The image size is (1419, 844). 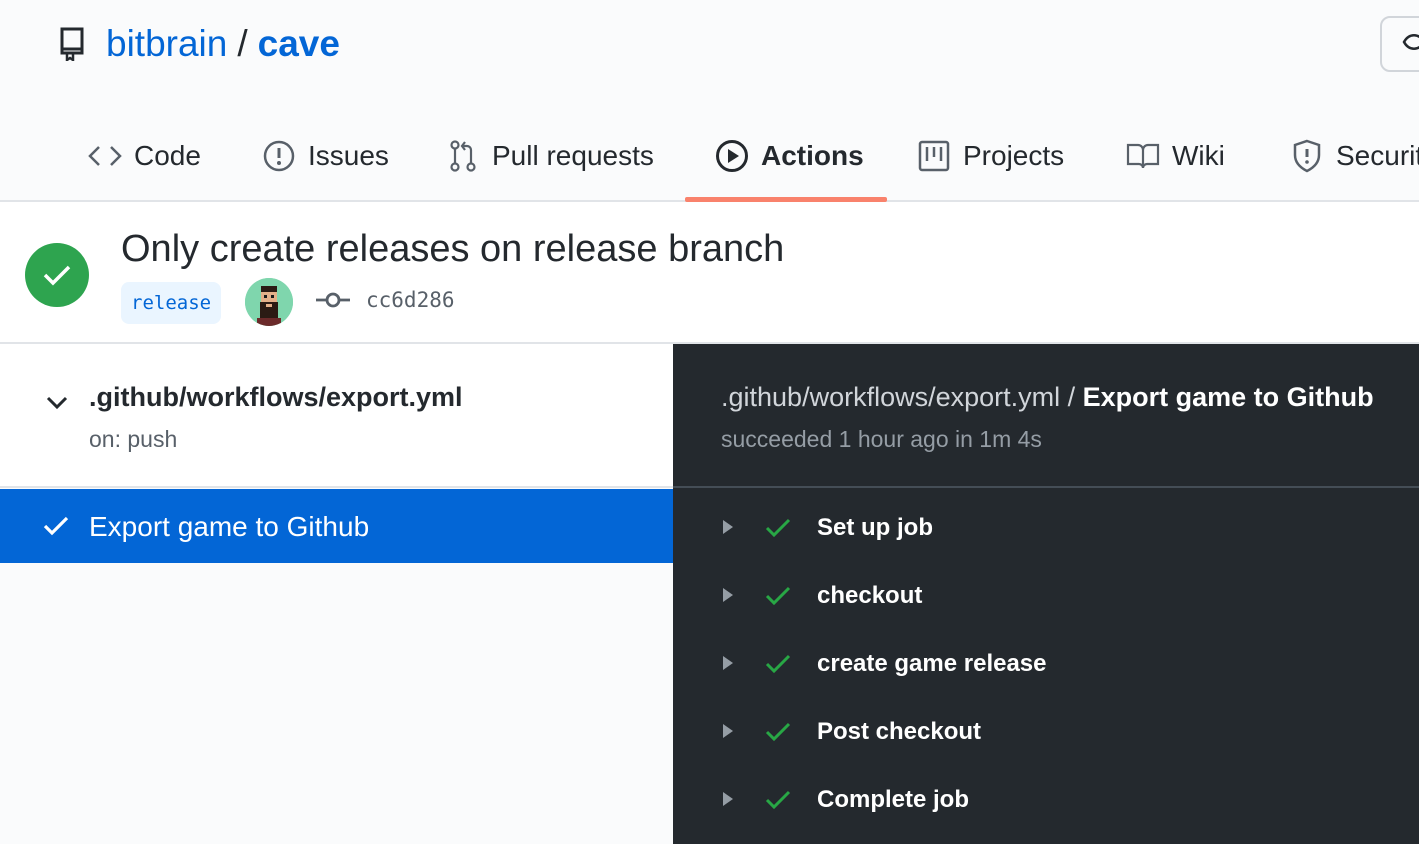 I want to click on tab-label: Securit, so click(x=1377, y=155).